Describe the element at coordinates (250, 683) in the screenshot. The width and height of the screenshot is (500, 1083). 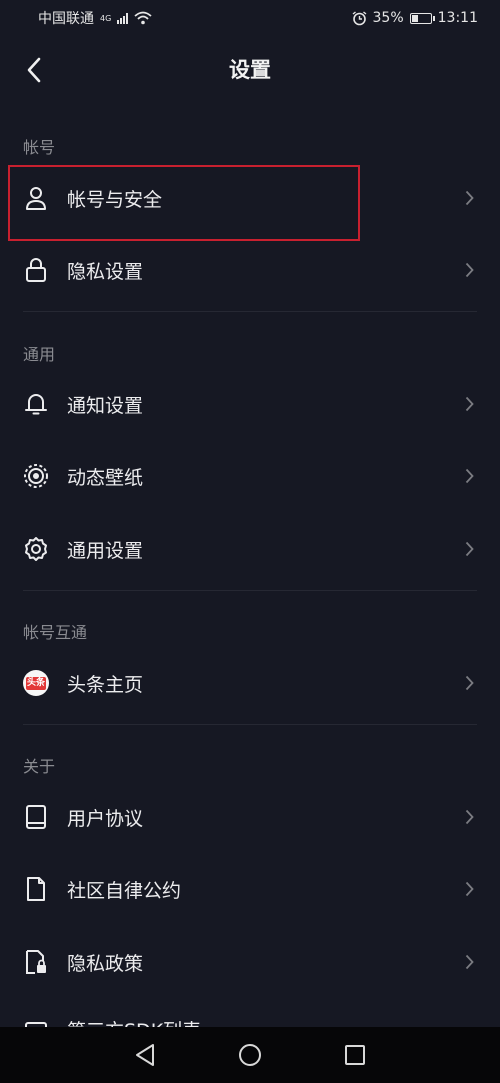
I see `settings-item-toutiao: 头条 头条主页` at that location.